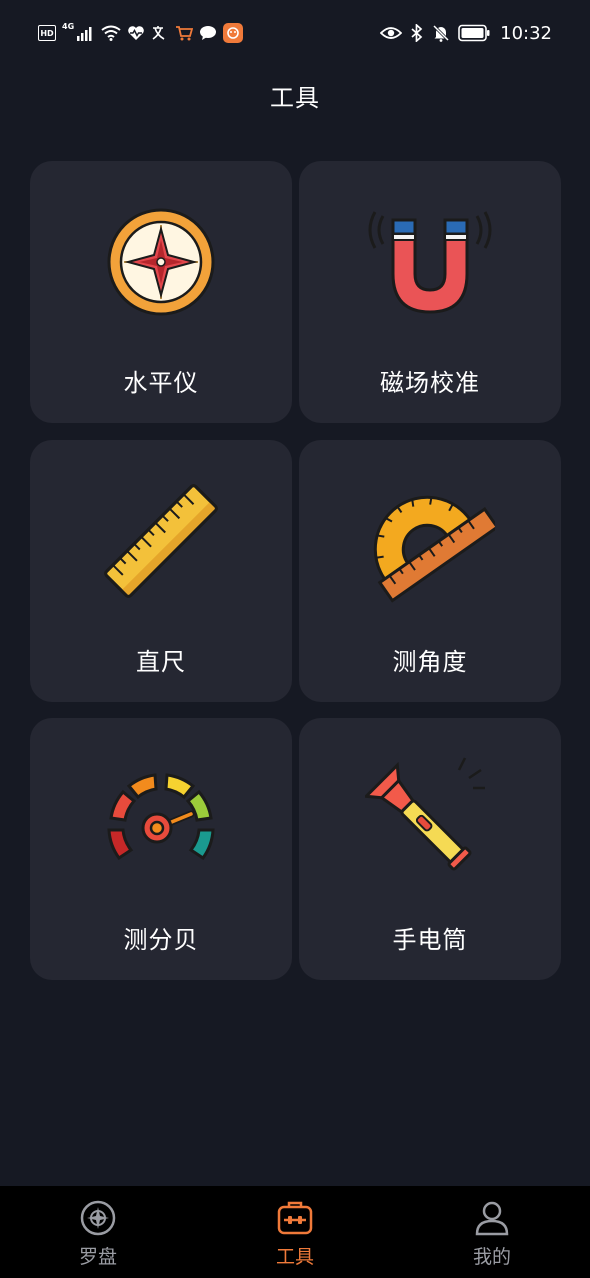 This screenshot has height=1278, width=590. What do you see at coordinates (391, 33) in the screenshot?
I see `eye-icon` at bounding box center [391, 33].